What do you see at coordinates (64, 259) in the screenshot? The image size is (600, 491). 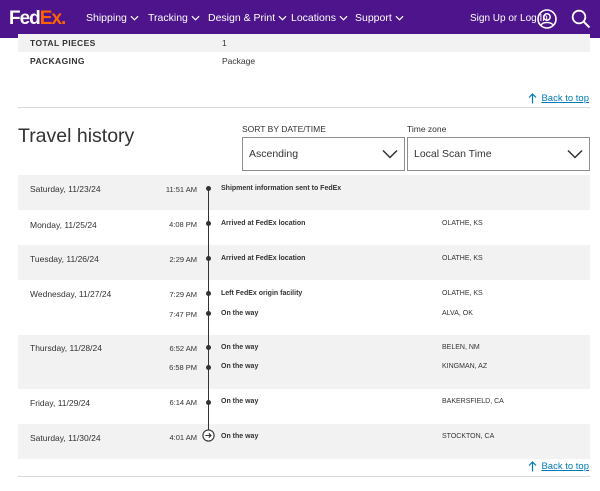 I see `day-date: Tuesday, 11/26/24` at bounding box center [64, 259].